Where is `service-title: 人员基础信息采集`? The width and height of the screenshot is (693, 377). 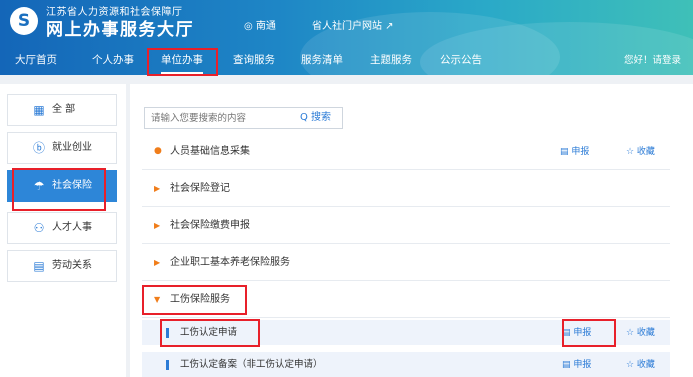 service-title: 人员基础信息采集 is located at coordinates (210, 152).